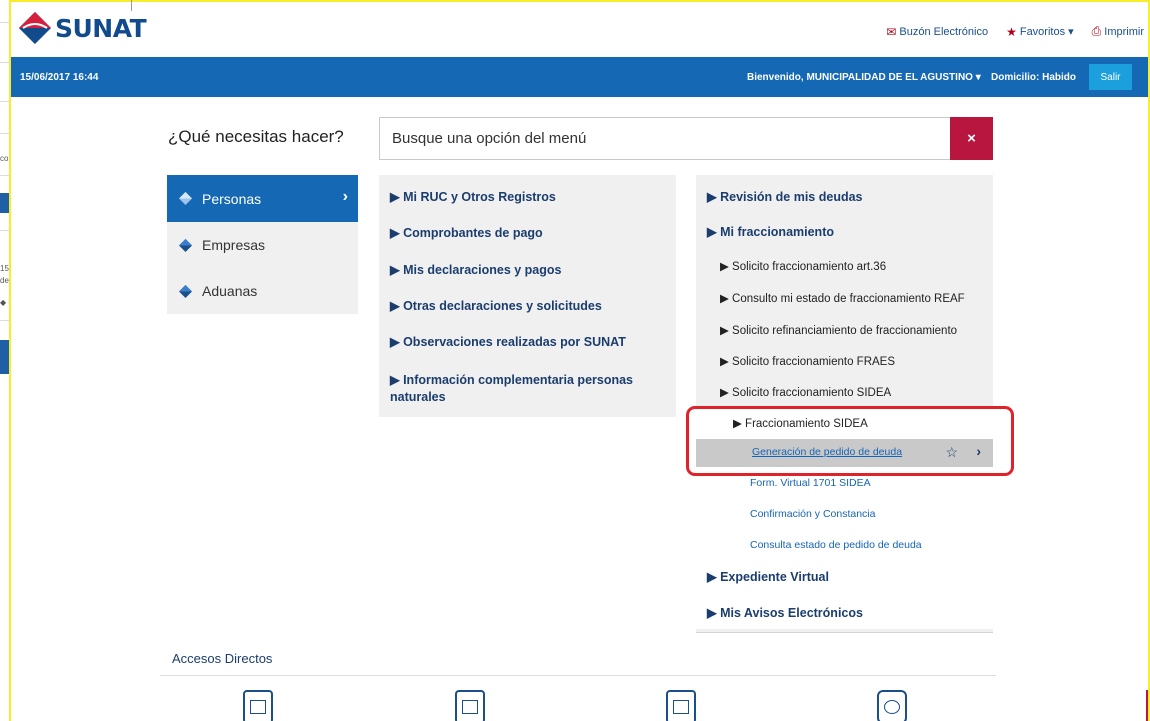 This screenshot has width=1150, height=721. I want to click on favorites-label: Favoritos ▾, so click(1046, 32).